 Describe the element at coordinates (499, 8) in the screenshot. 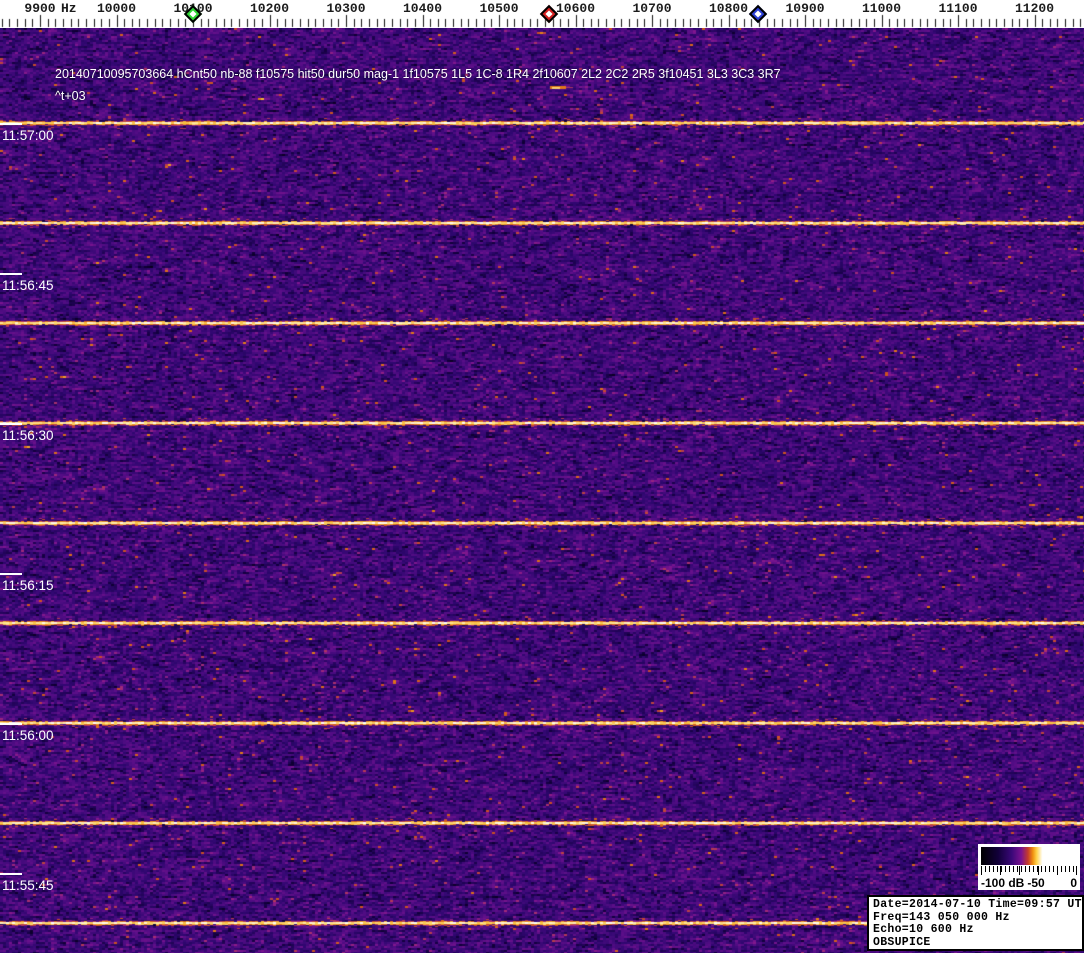

I see `freq-tick-label: 10500` at that location.